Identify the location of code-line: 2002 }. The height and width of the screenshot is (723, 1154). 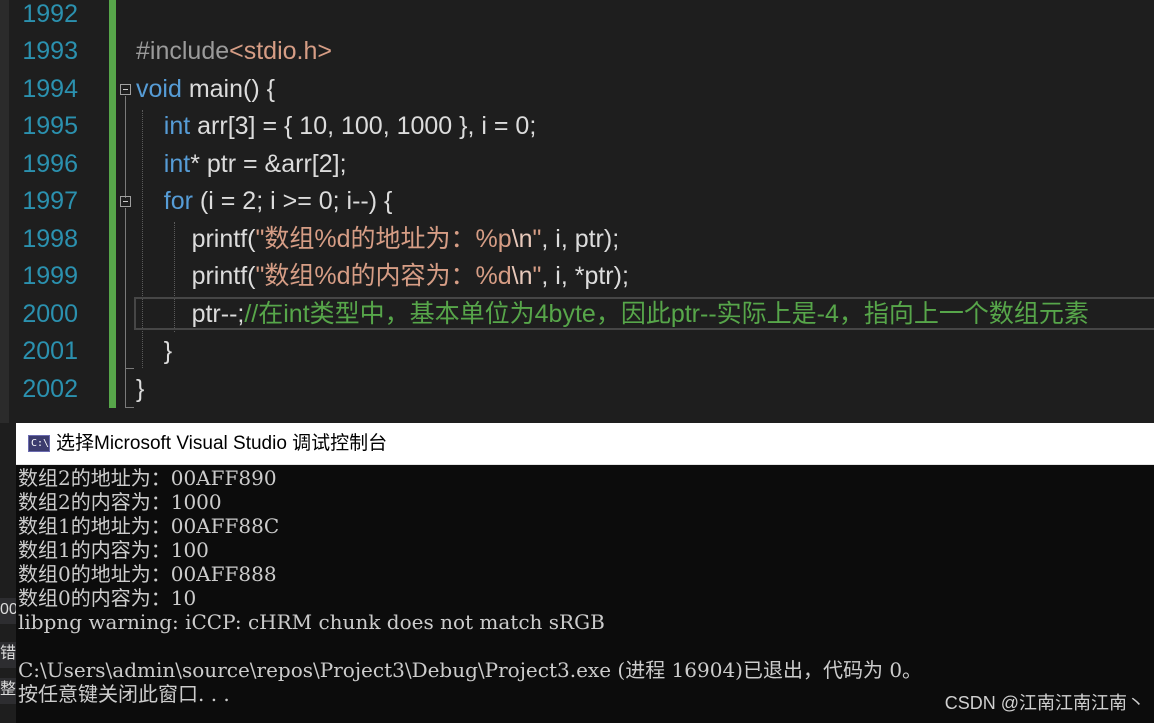
(577, 389).